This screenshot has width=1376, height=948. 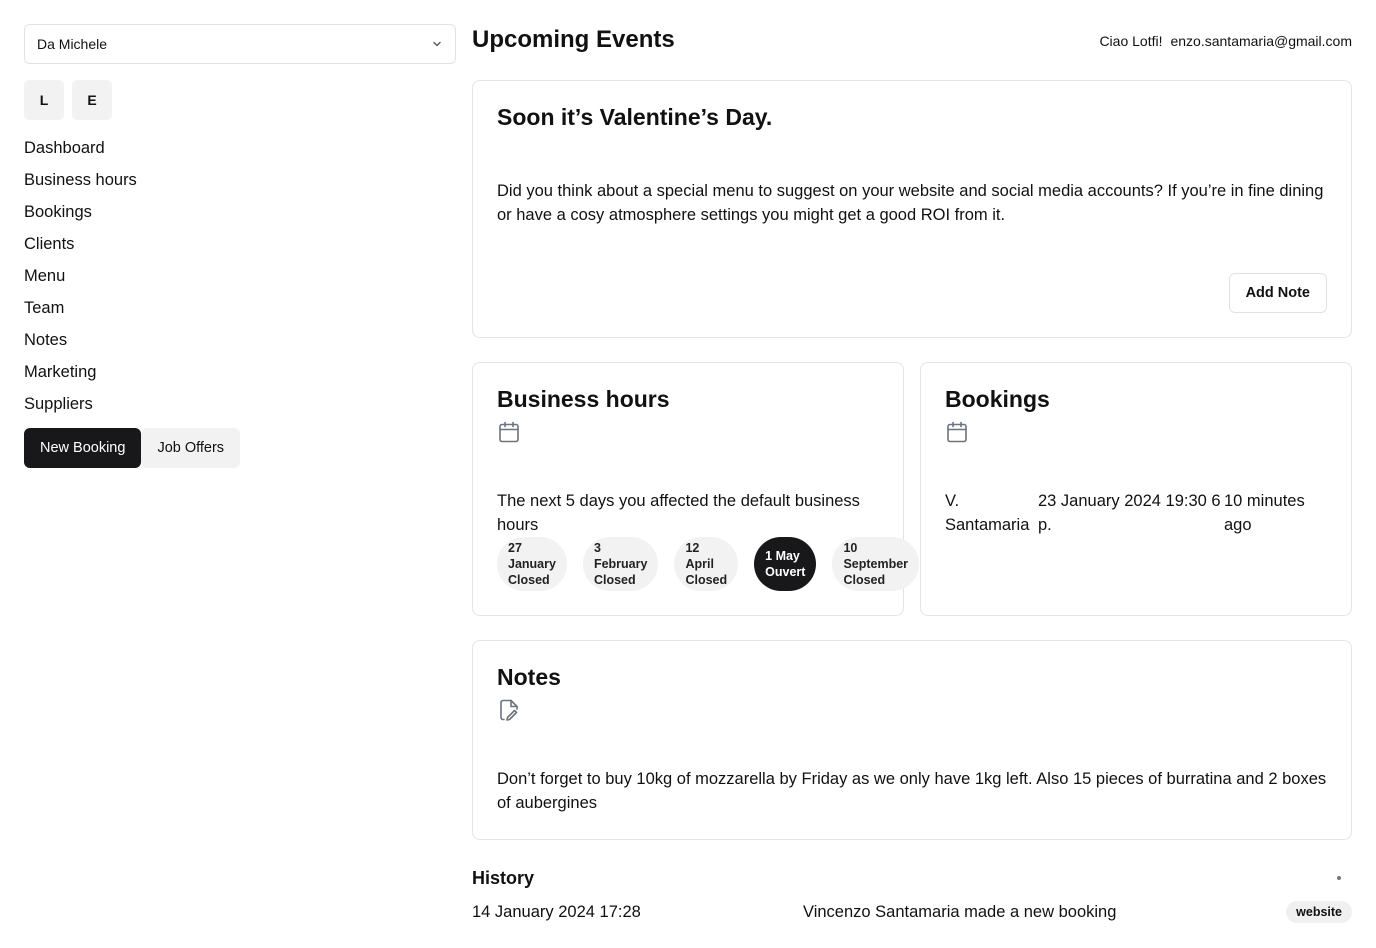 What do you see at coordinates (240, 408) in the screenshot?
I see `sidebar-item-suppliers: Suppliers` at bounding box center [240, 408].